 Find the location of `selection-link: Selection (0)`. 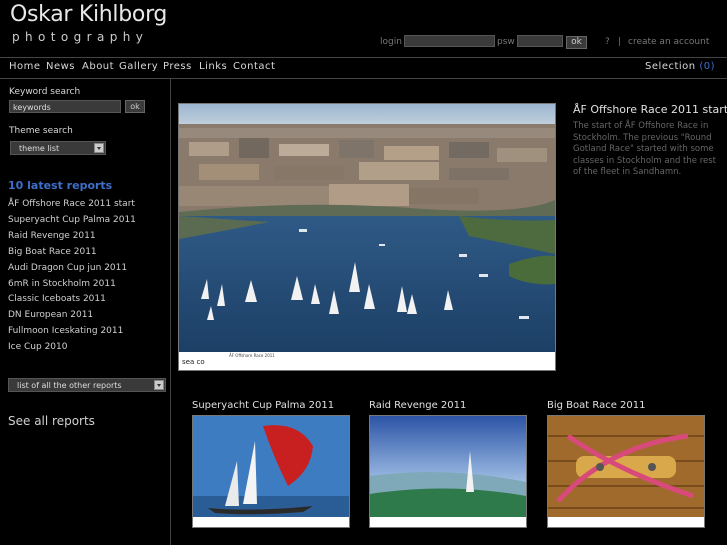

selection-link: Selection (0) is located at coordinates (680, 66).